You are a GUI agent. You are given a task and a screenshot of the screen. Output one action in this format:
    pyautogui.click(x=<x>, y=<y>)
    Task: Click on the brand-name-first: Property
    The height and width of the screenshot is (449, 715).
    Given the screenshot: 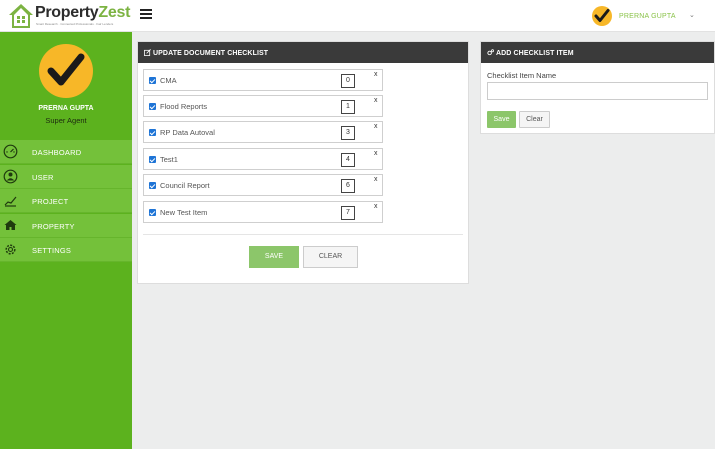 What is the action you would take?
    pyautogui.click(x=67, y=12)
    